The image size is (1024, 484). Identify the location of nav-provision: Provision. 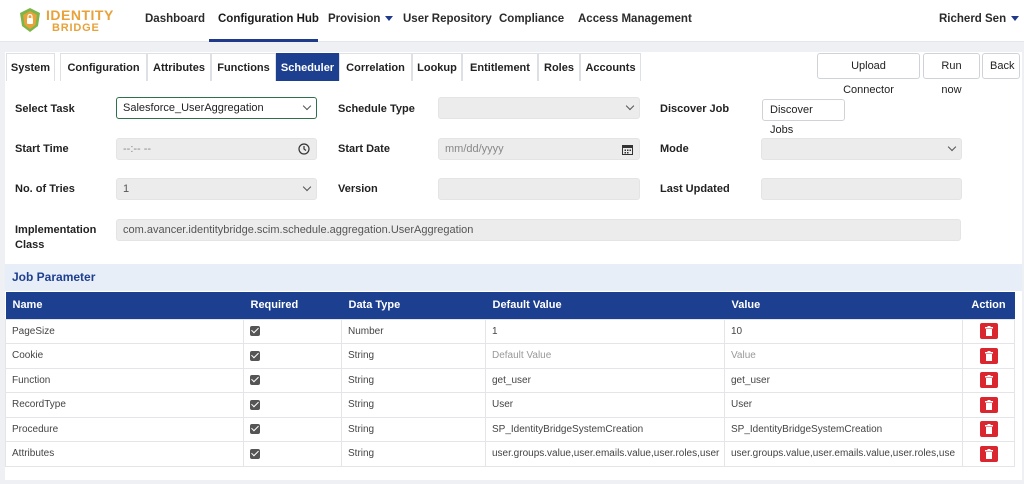
(361, 19).